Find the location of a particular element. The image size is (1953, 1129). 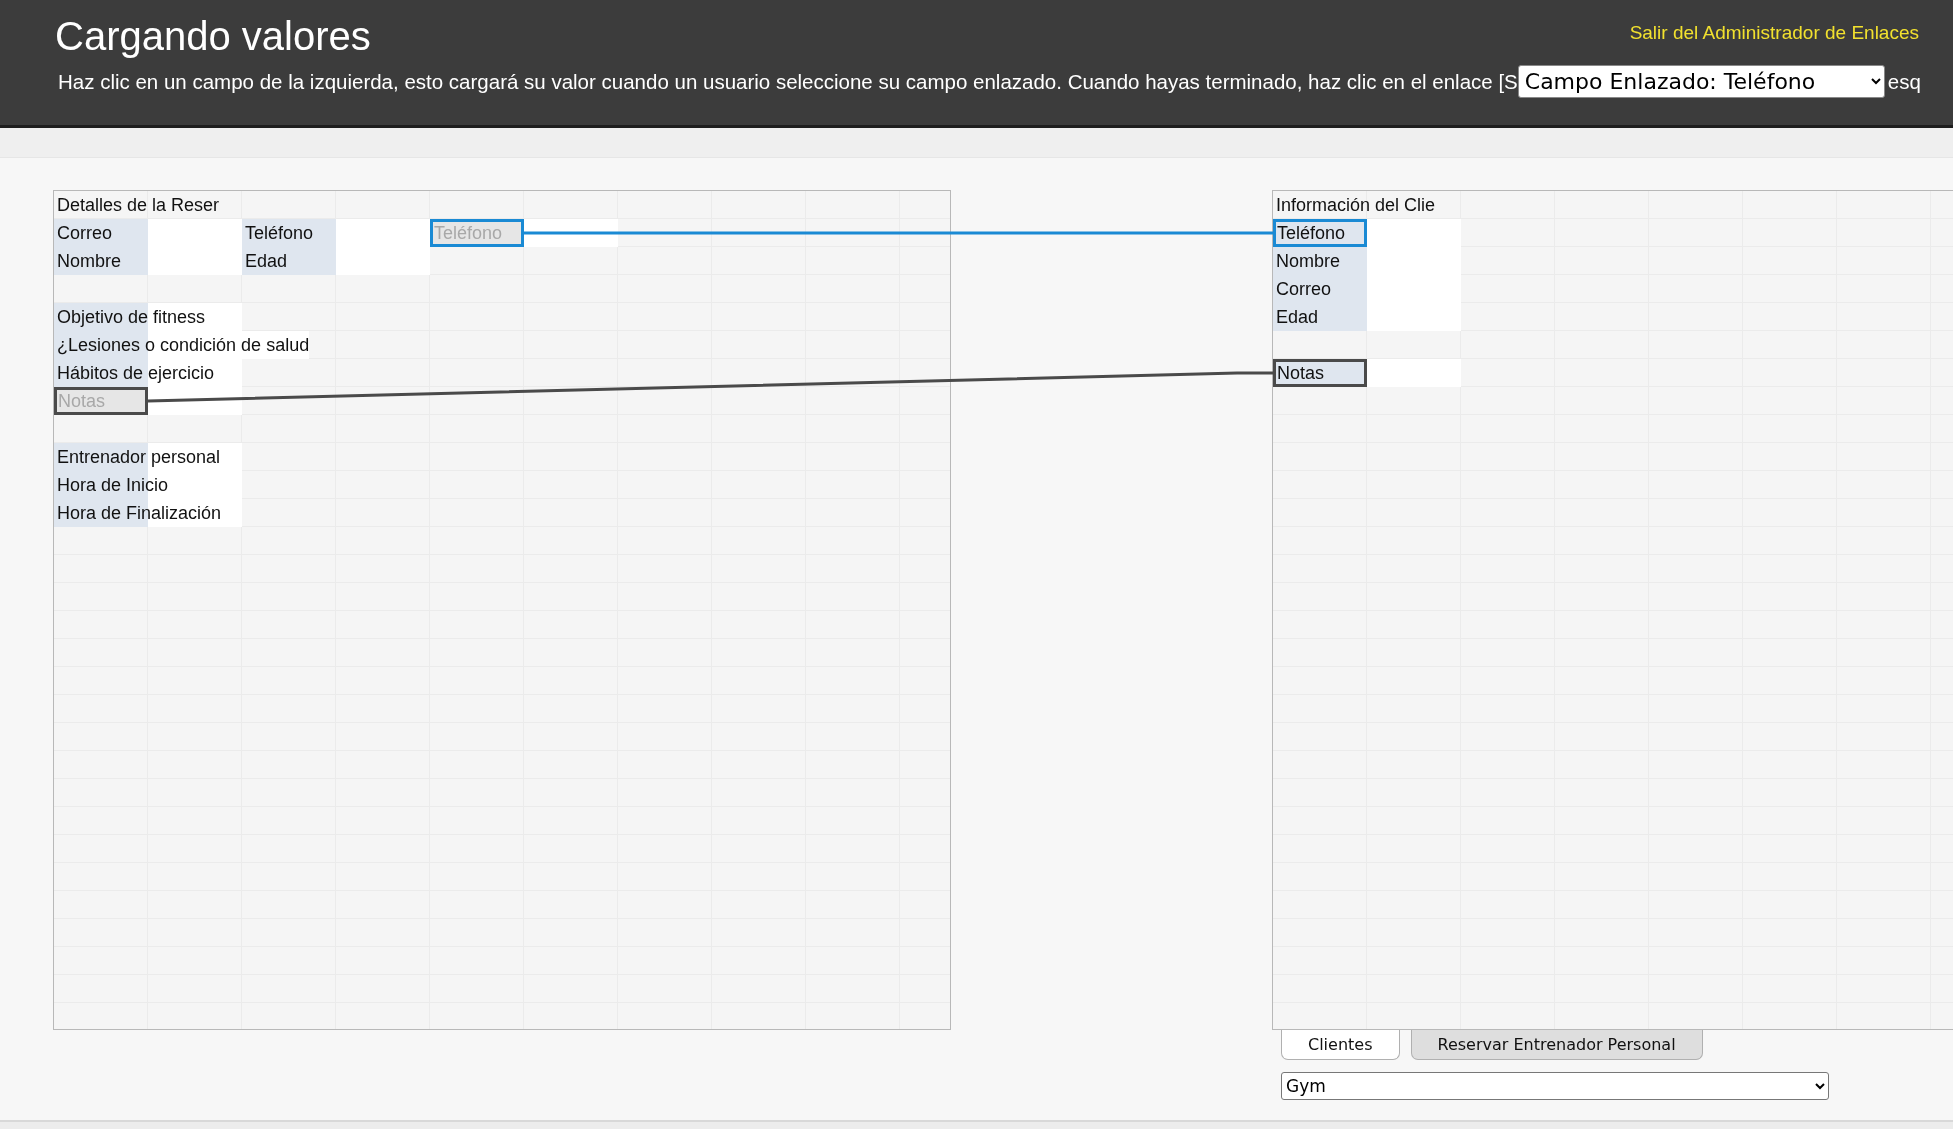

field-label: Entrenador personal is located at coordinates (148, 457).